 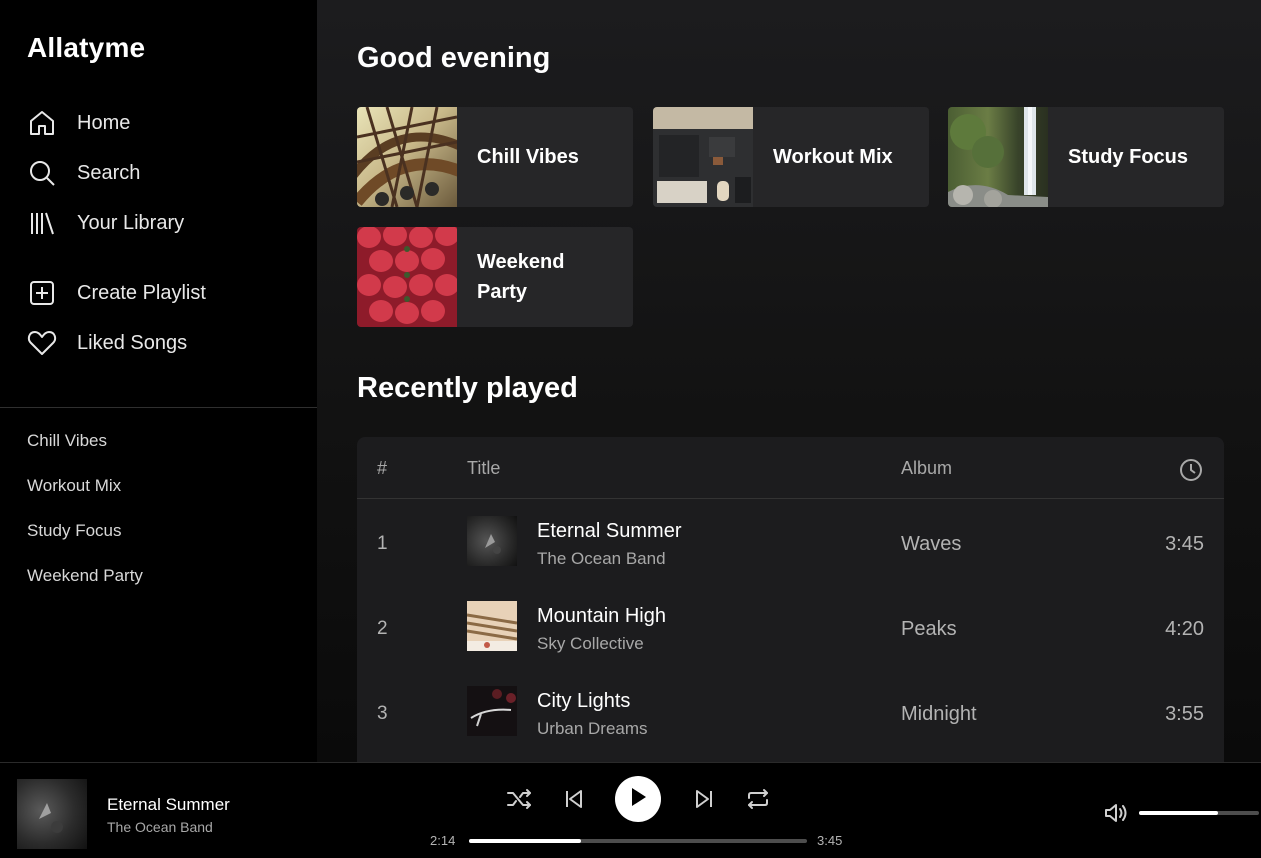 I want to click on brand-logo: Allatyme, so click(x=86, y=48).